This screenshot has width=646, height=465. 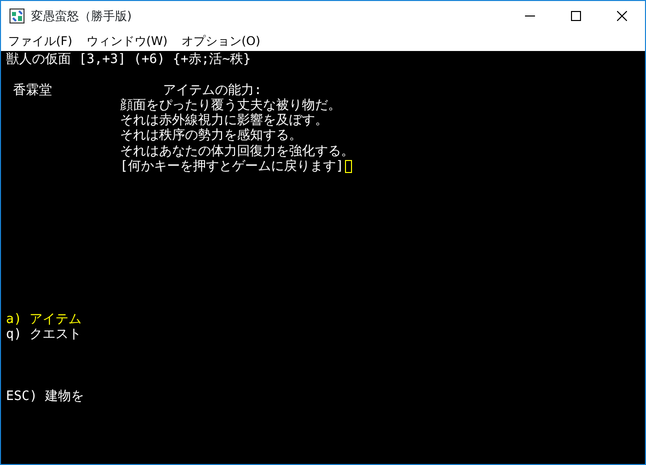 I want to click on close-icon, so click(x=622, y=16).